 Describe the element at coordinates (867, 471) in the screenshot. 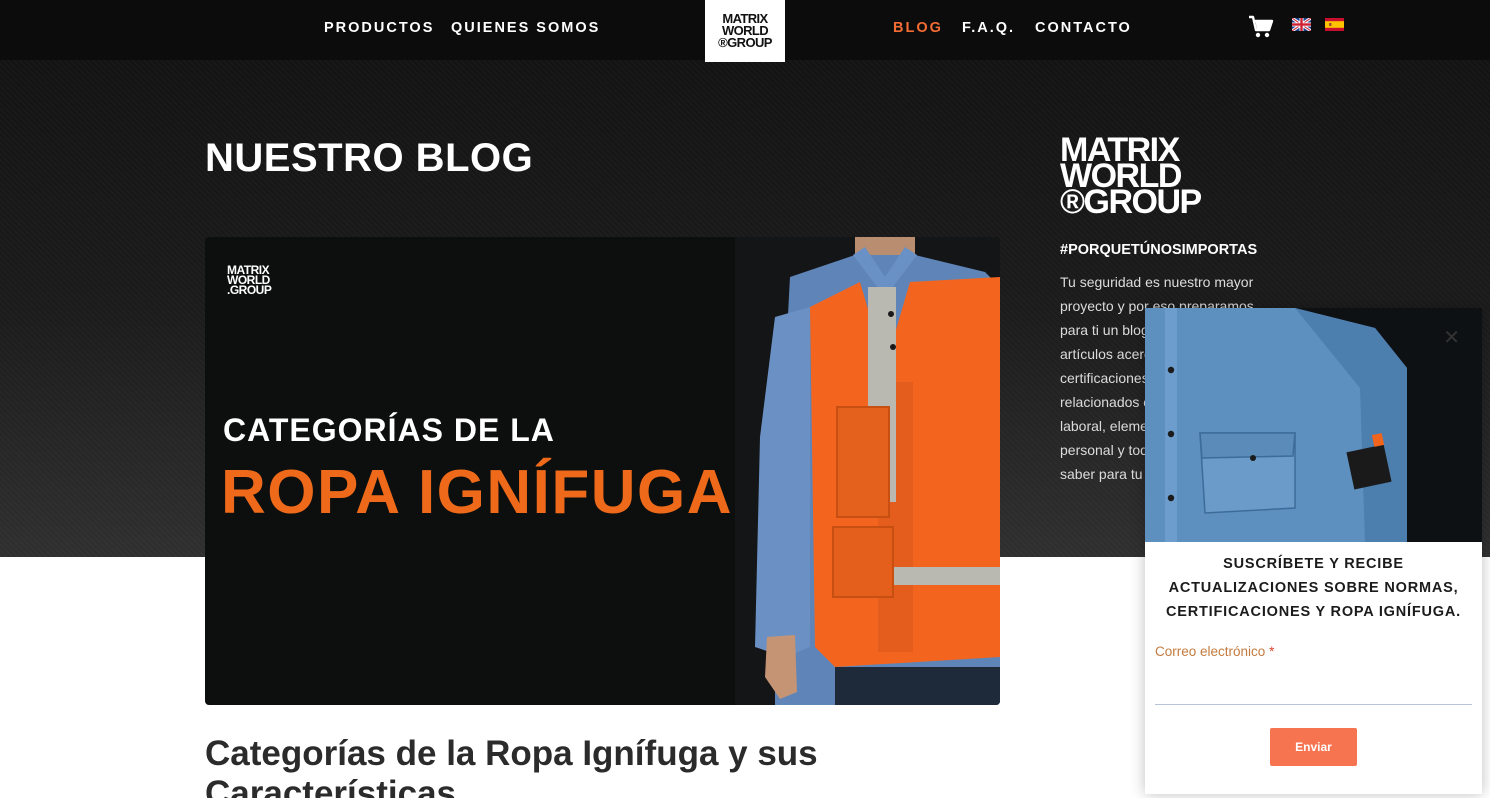

I see `worker-vest-photo` at that location.